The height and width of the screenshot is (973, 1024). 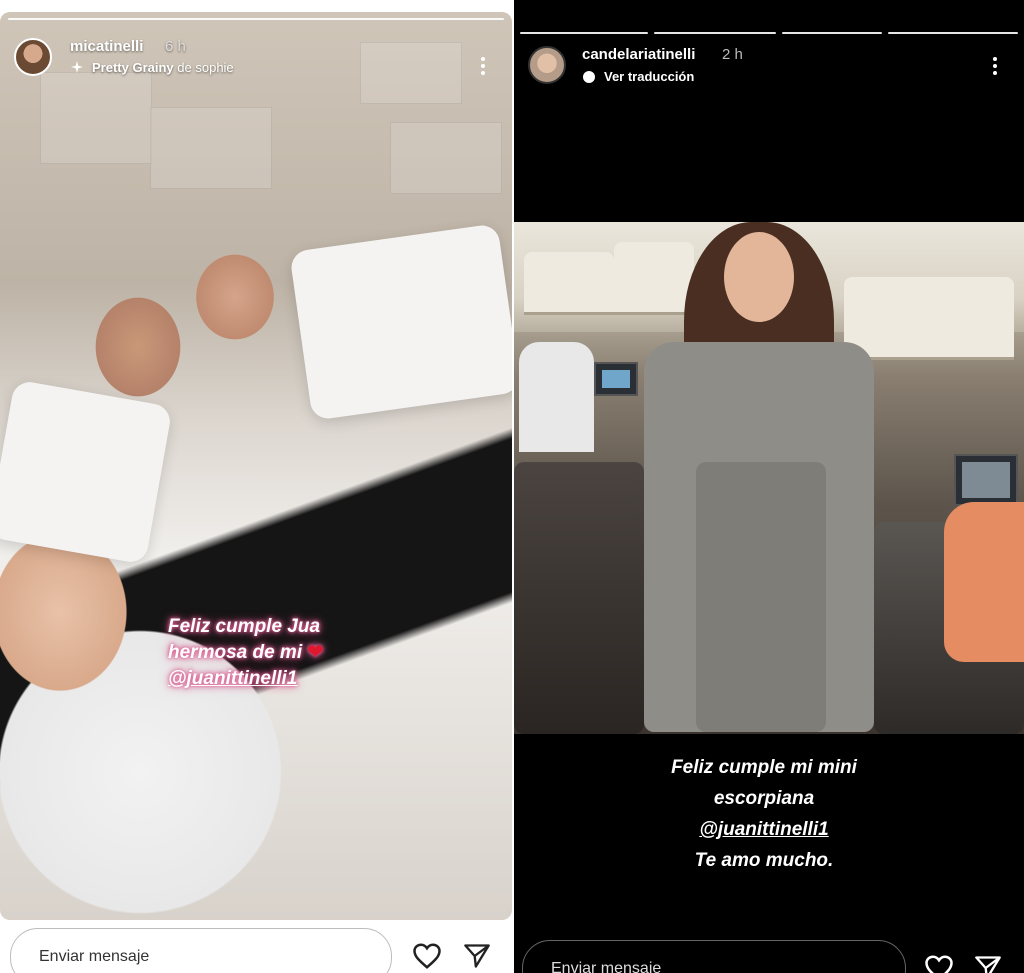 I want to click on story-time: 2 h, so click(x=732, y=54).